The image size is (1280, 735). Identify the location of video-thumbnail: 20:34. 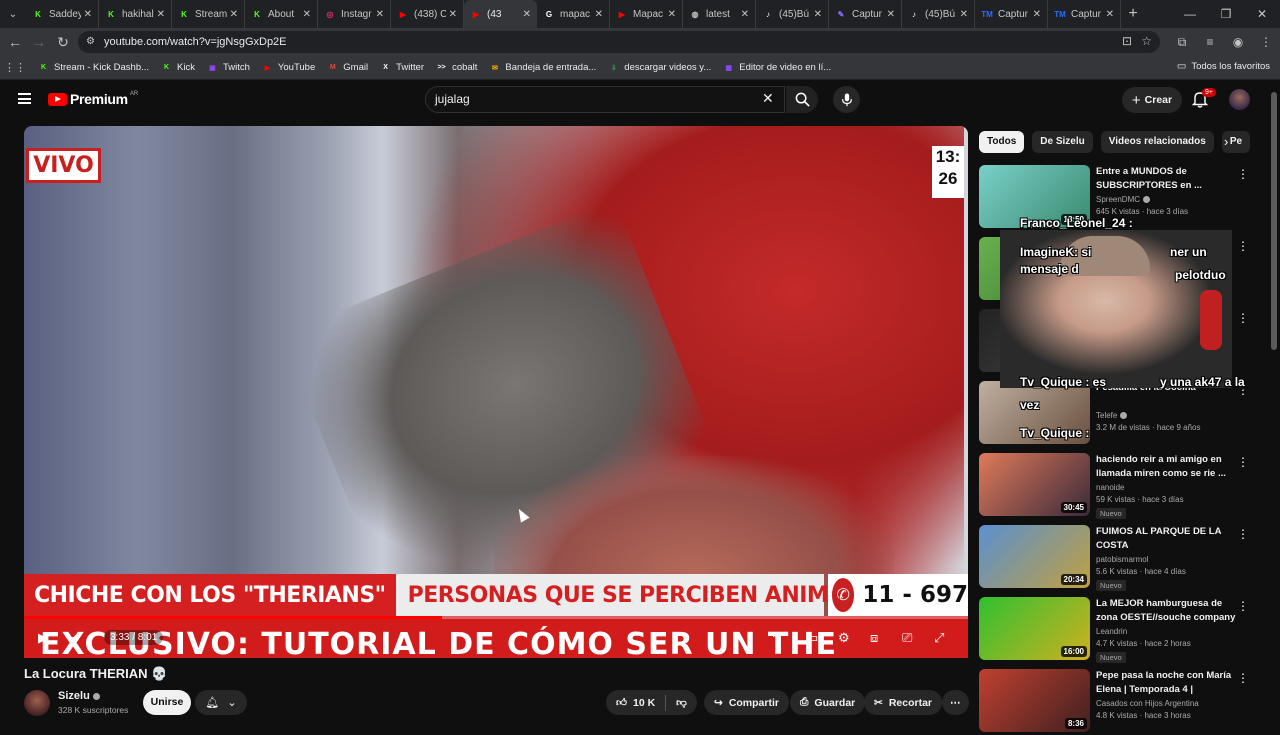
(1034, 556).